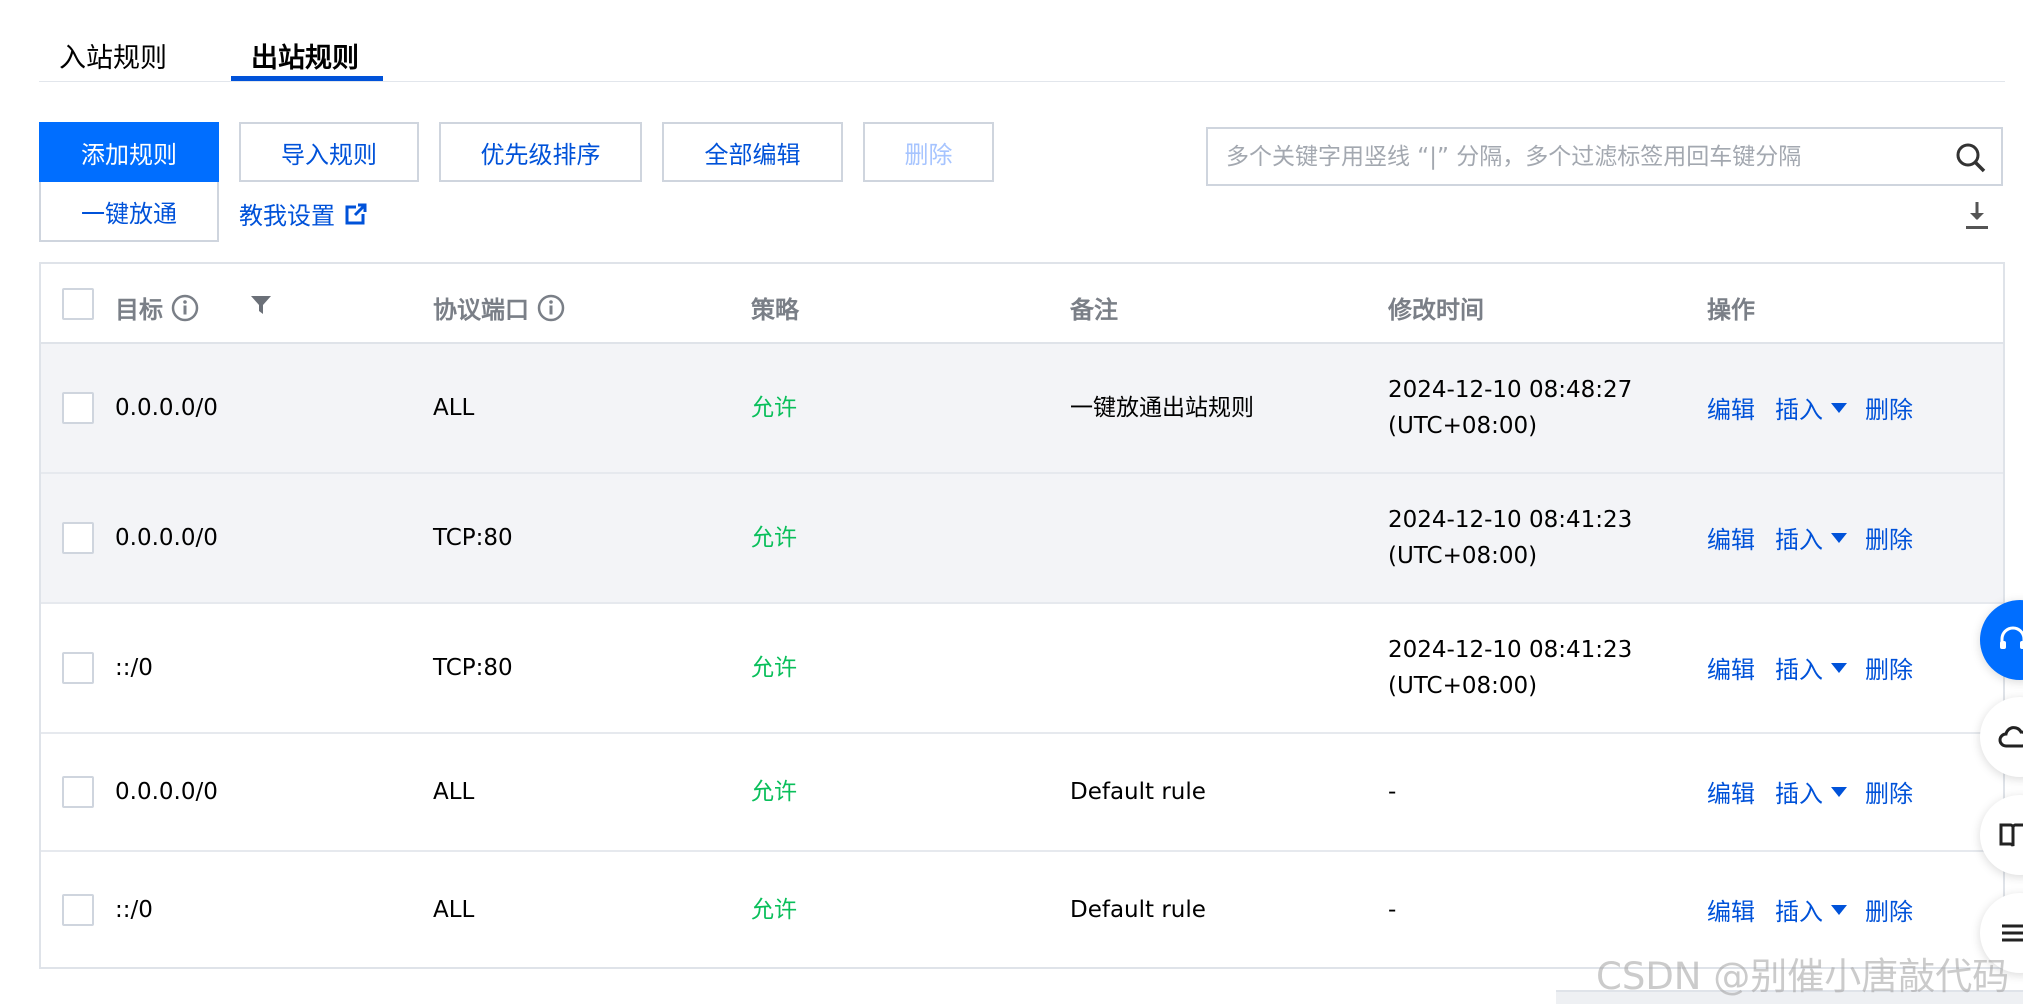 This screenshot has height=1004, width=2023. Describe the element at coordinates (2010, 737) in the screenshot. I see `cloud-icon` at that location.